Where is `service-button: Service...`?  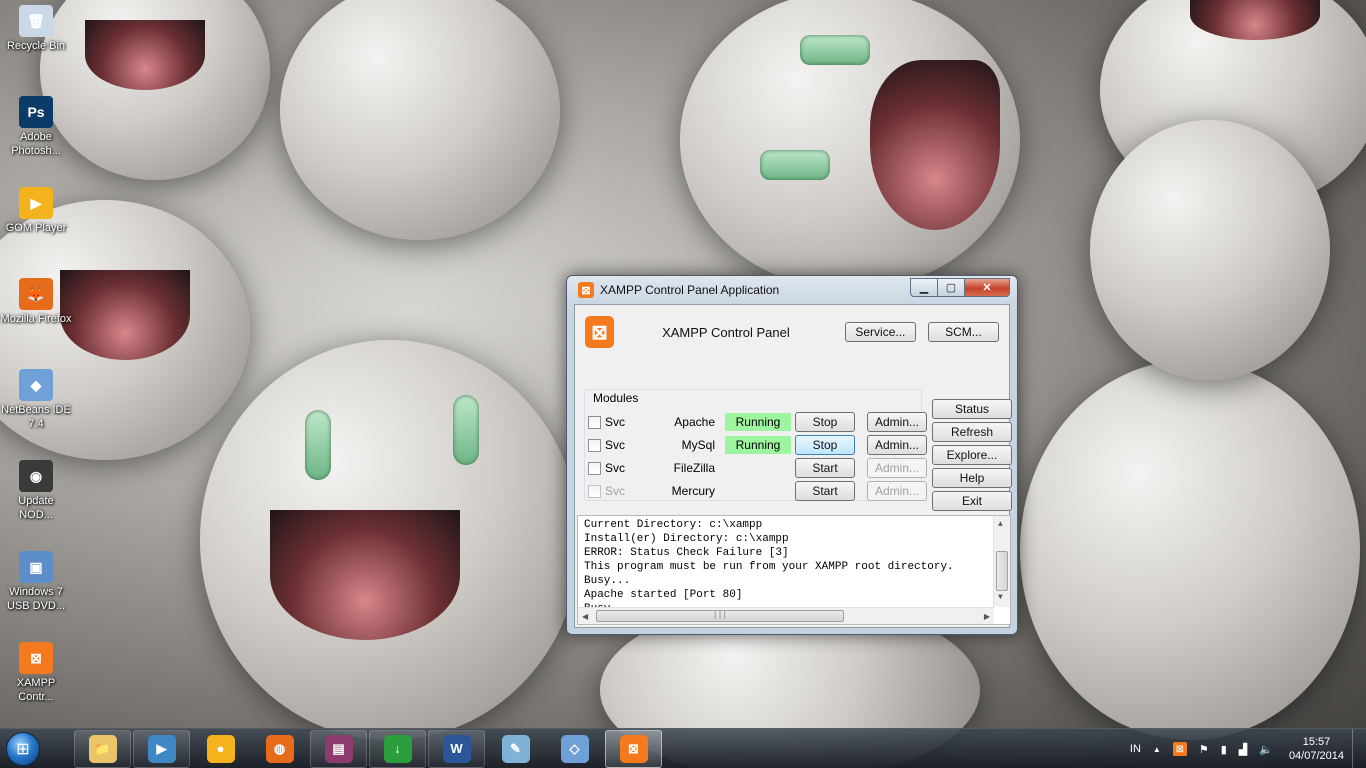
service-button: Service... is located at coordinates (880, 332).